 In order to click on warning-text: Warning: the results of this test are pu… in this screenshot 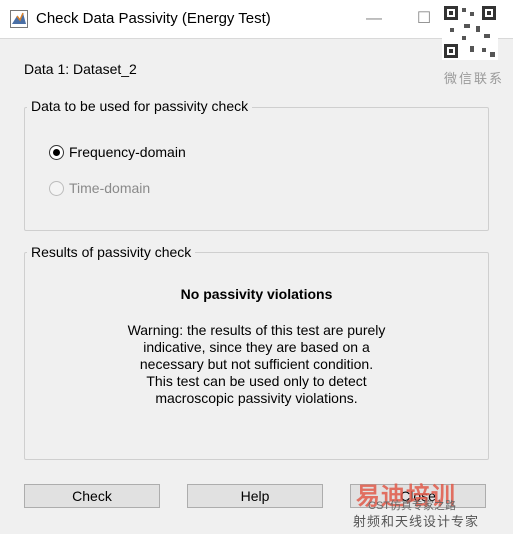, I will do `click(256, 364)`.